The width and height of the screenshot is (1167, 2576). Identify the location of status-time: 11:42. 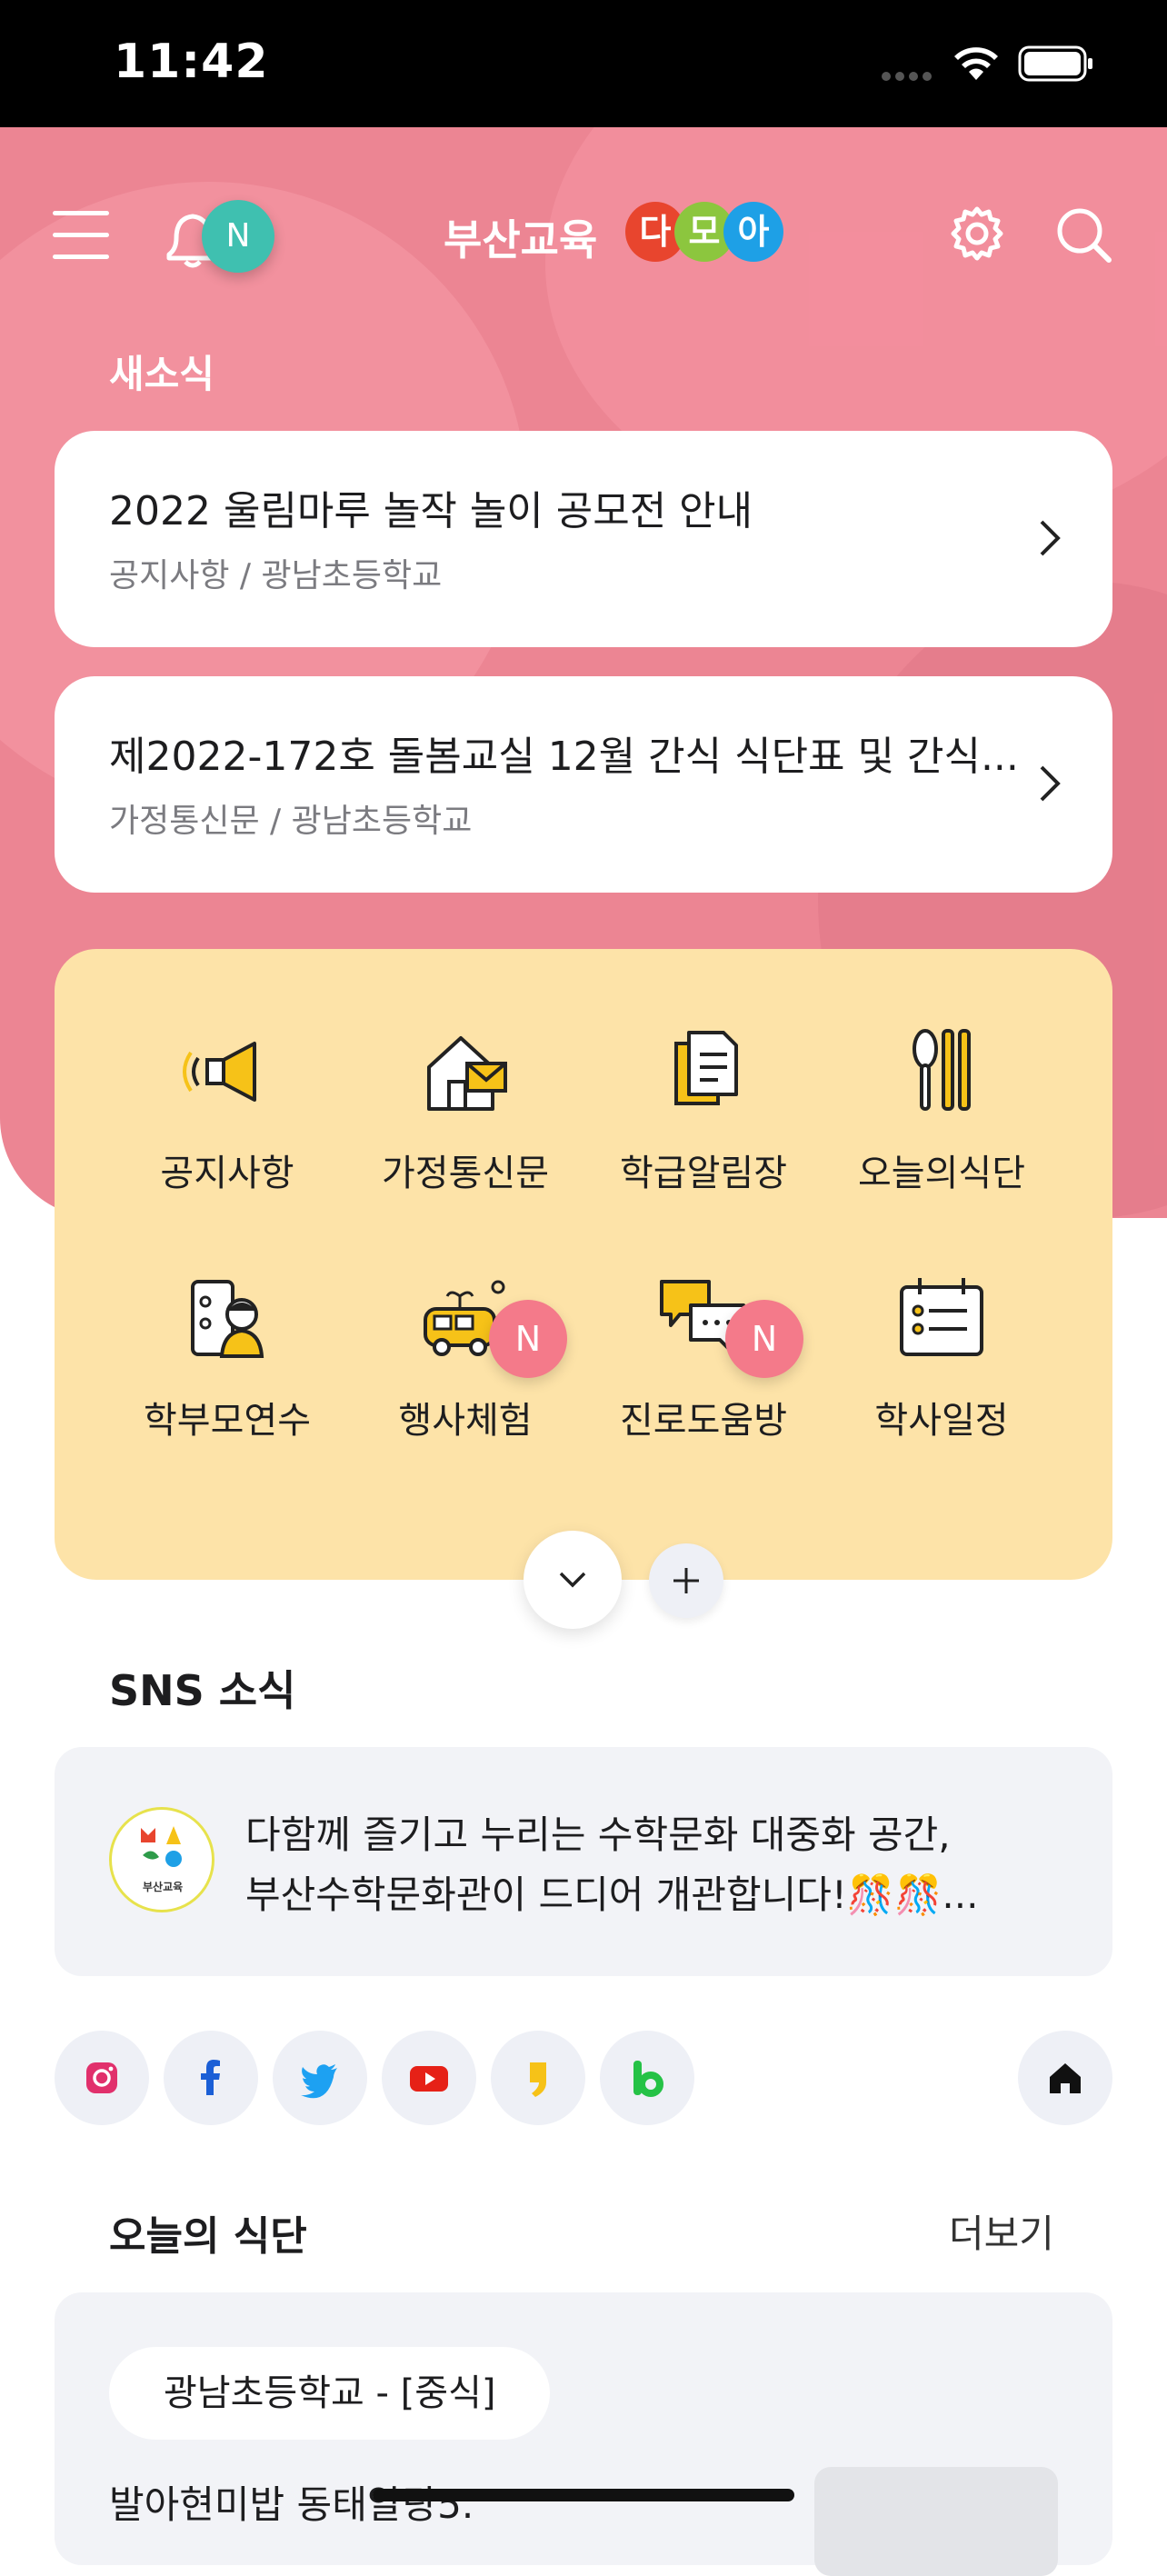
(191, 62).